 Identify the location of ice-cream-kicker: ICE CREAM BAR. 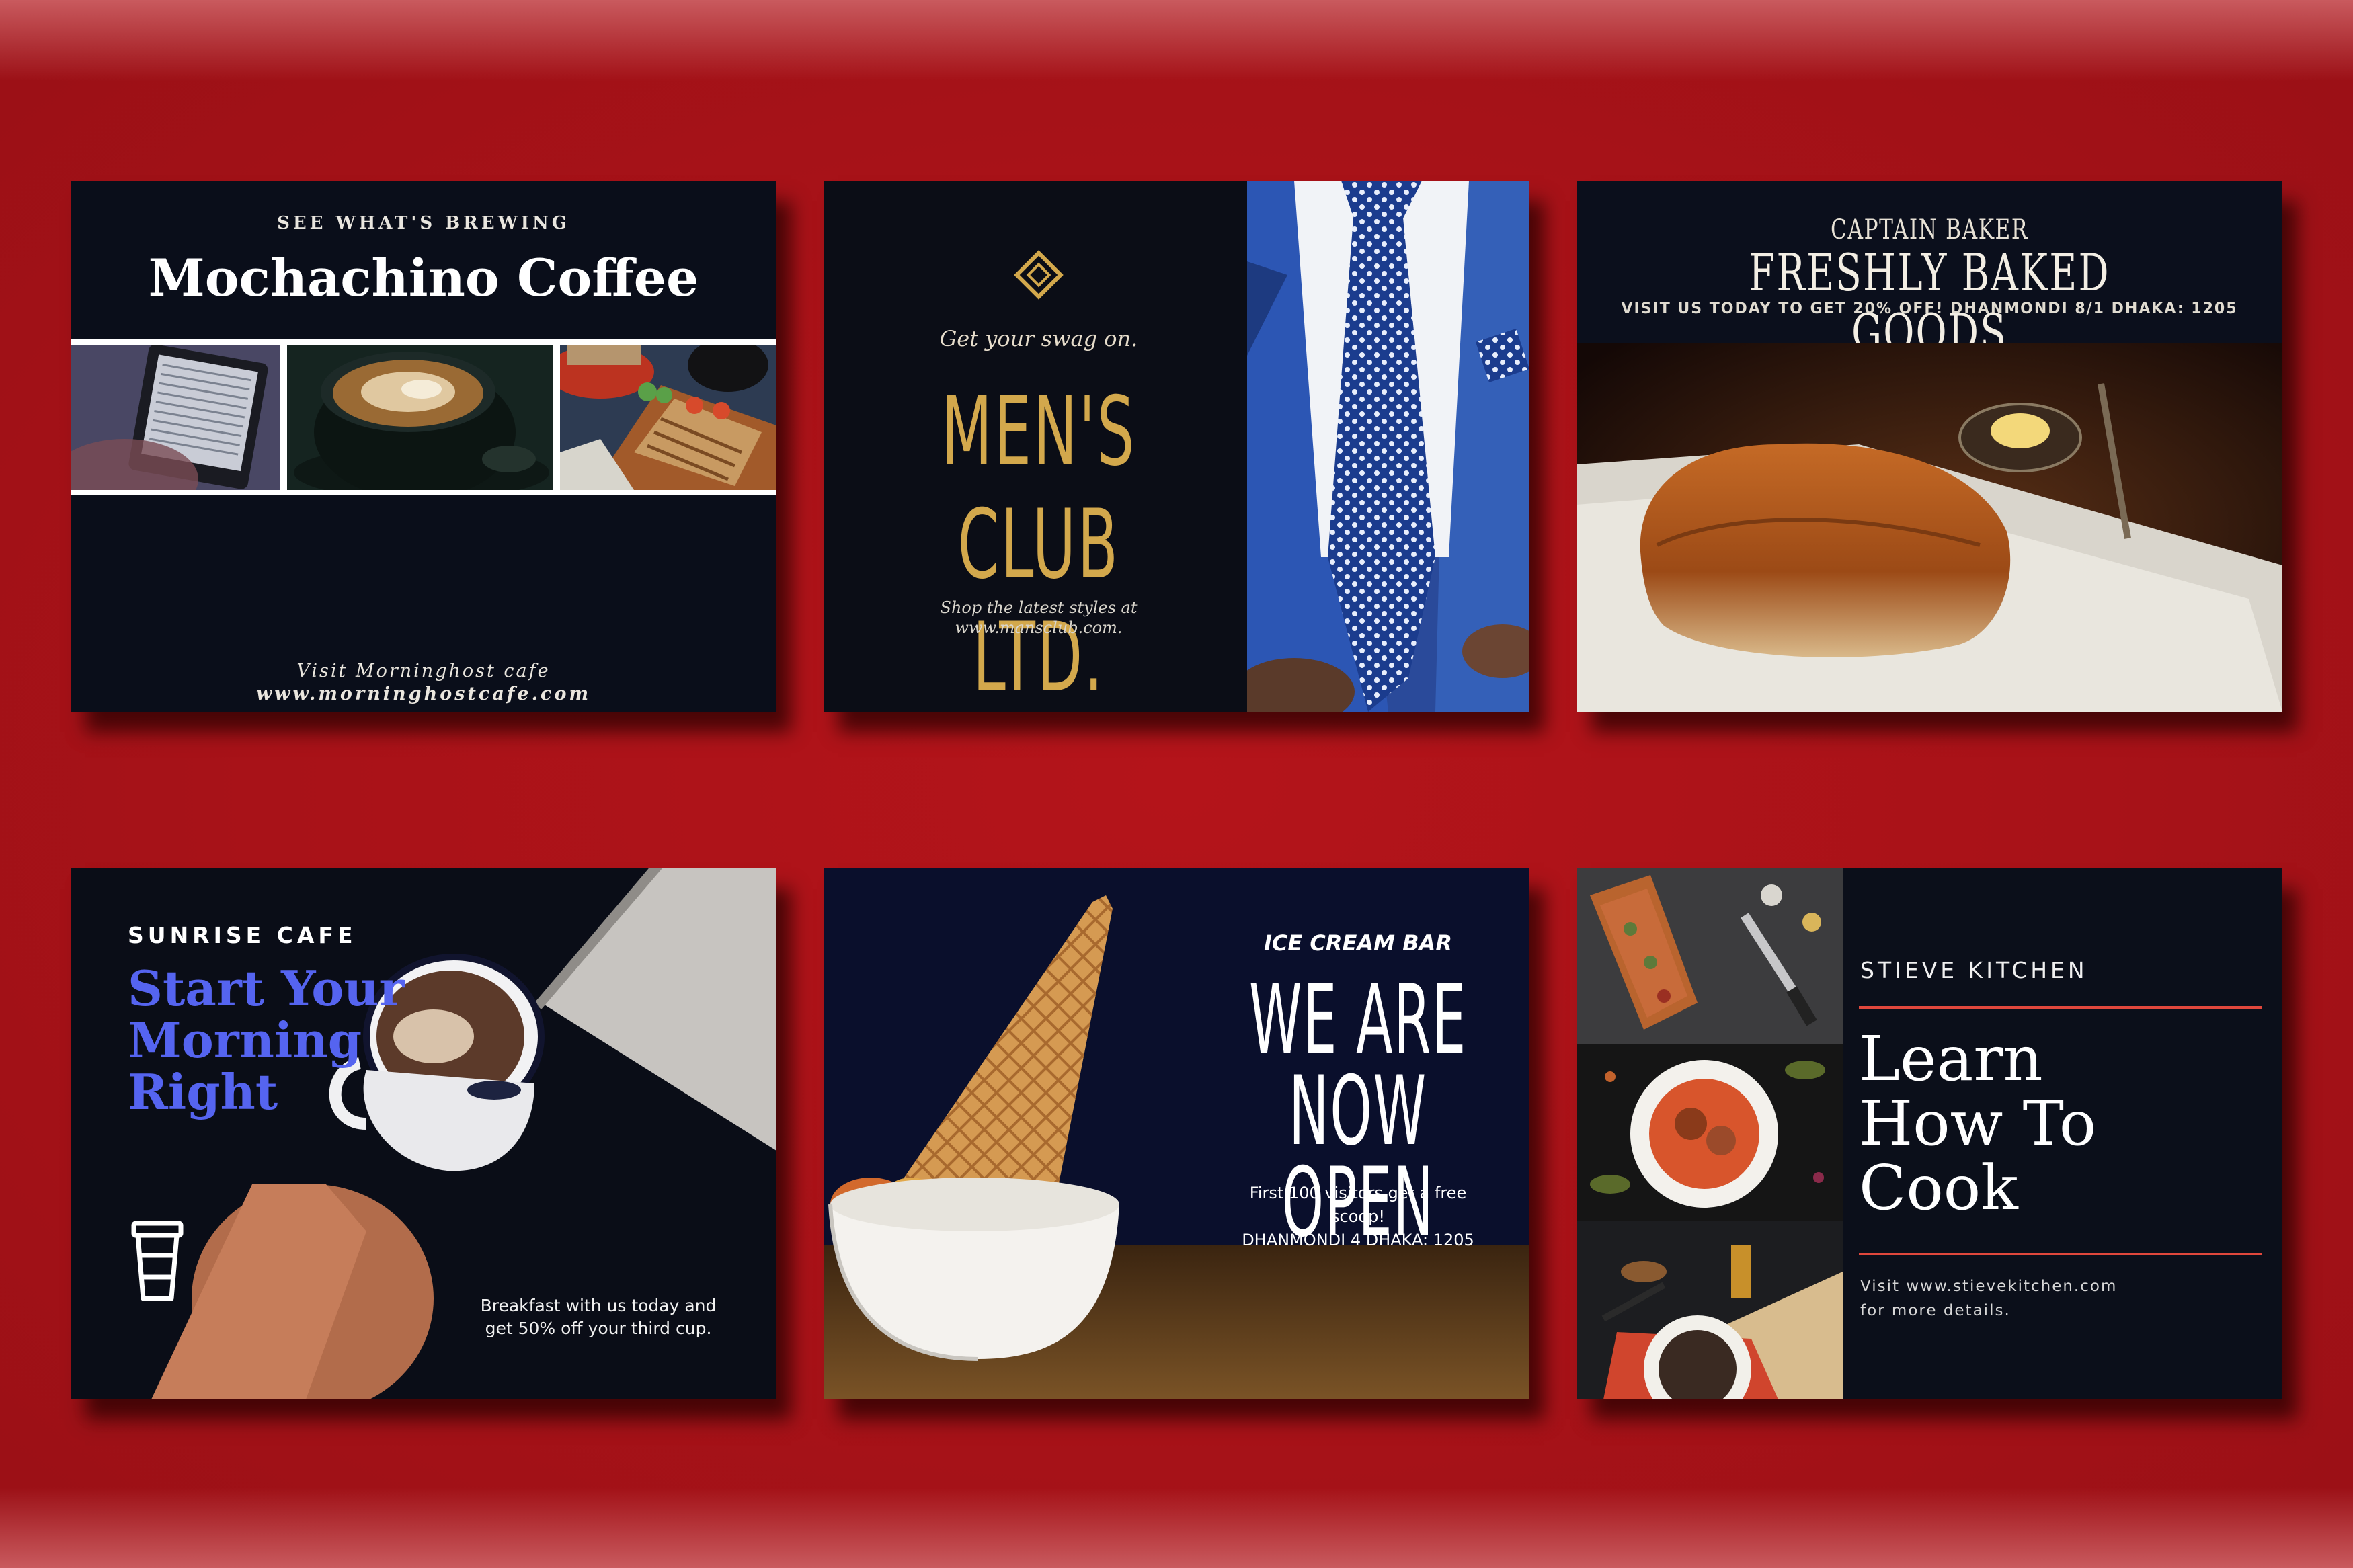
(1358, 943).